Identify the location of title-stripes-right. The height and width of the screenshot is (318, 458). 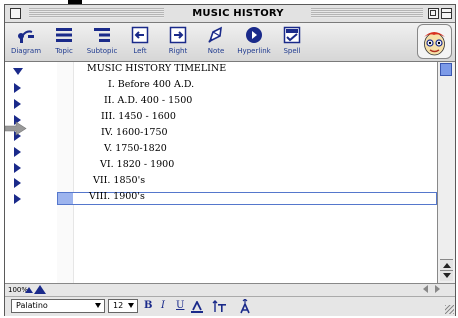
(367, 13).